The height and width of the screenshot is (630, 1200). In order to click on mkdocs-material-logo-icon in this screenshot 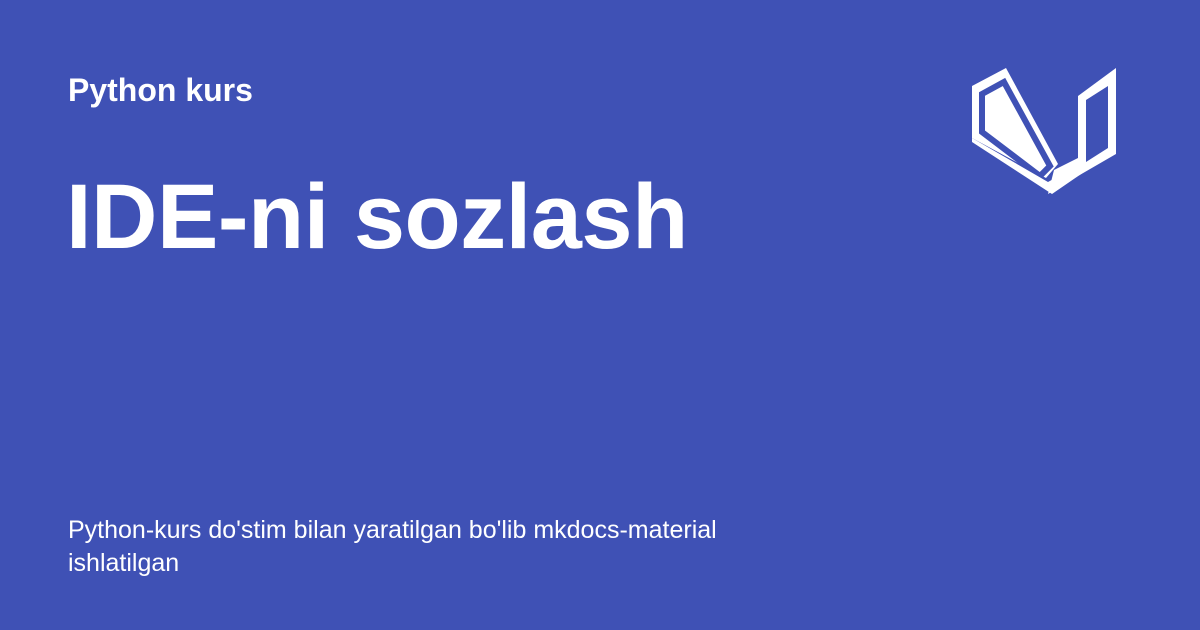, I will do `click(1044, 131)`.